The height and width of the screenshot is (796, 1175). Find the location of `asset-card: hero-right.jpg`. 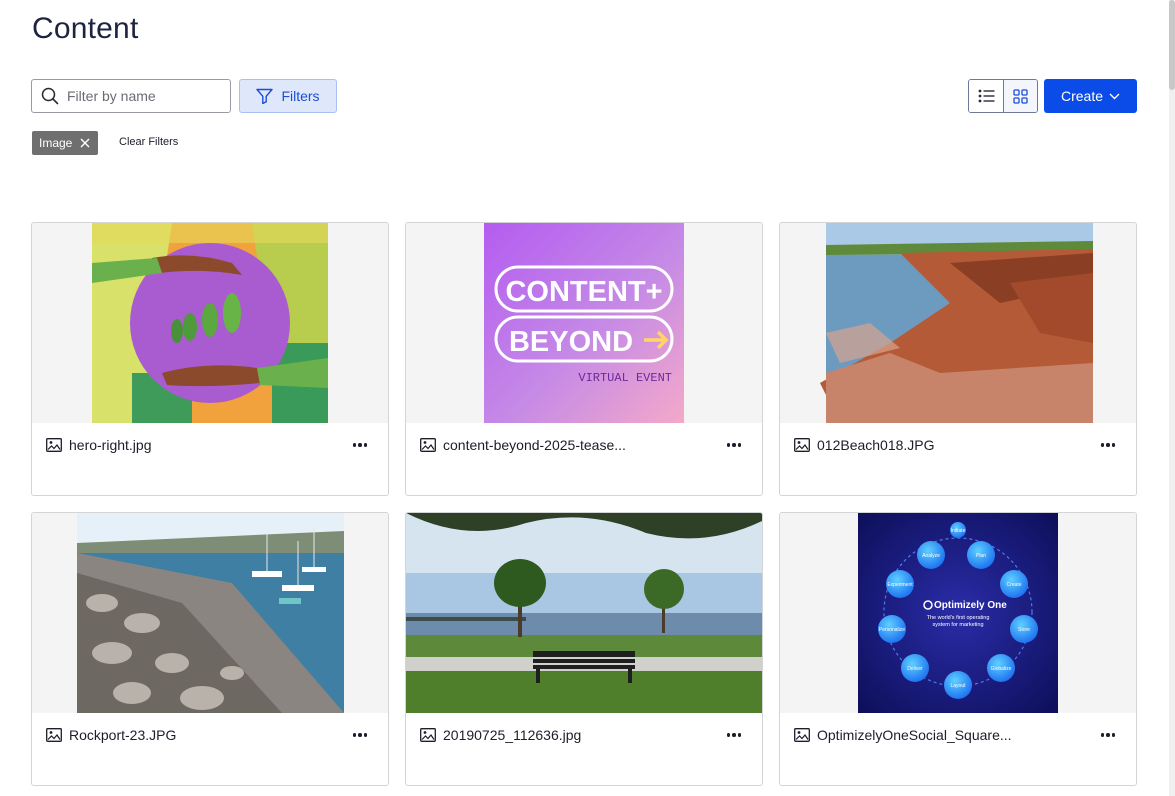

asset-card: hero-right.jpg is located at coordinates (210, 359).